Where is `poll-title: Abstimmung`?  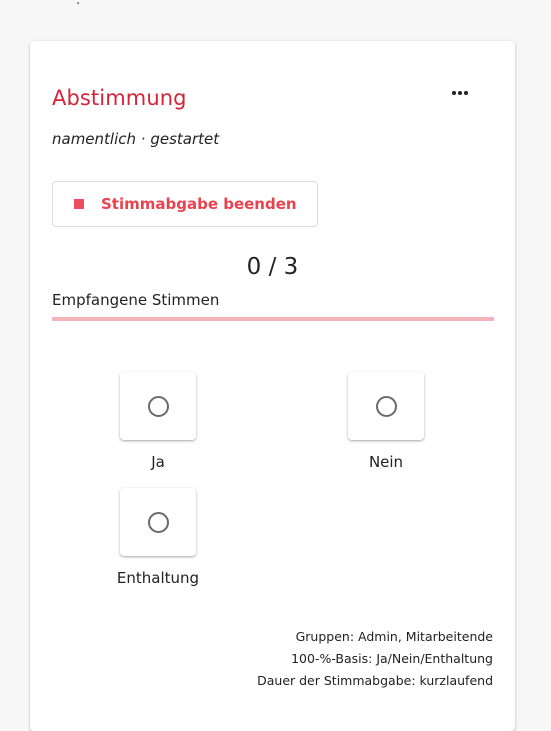 poll-title: Abstimmung is located at coordinates (119, 98).